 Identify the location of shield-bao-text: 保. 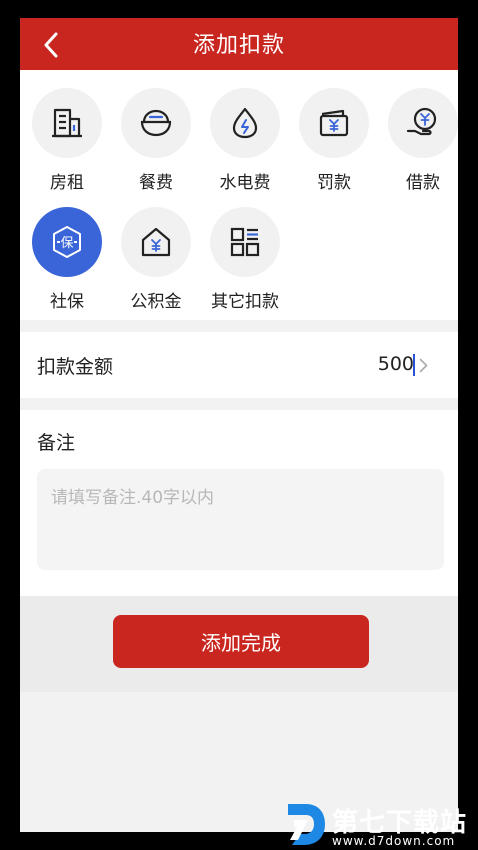
(66, 243).